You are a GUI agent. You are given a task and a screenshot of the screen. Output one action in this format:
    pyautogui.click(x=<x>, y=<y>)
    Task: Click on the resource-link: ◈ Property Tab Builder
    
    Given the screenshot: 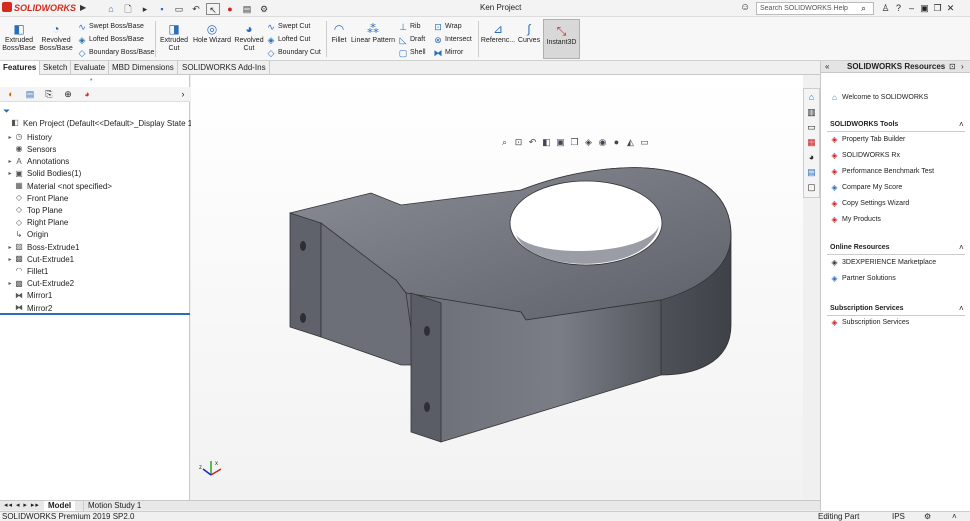 What is the action you would take?
    pyautogui.click(x=867, y=139)
    